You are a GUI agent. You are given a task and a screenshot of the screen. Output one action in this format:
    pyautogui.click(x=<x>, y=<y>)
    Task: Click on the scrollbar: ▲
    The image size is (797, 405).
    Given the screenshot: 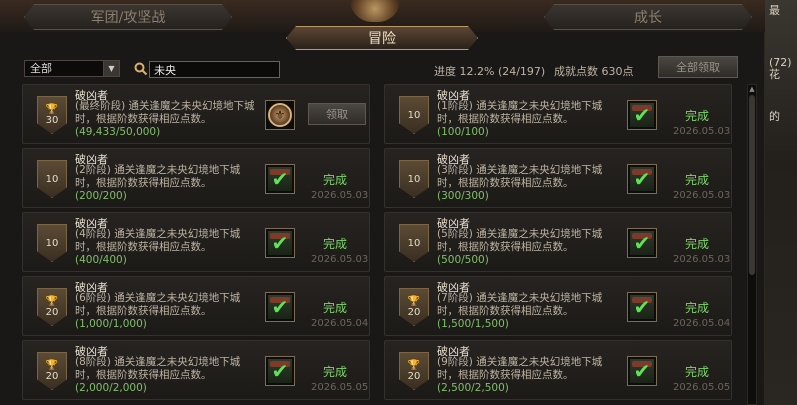 What is the action you would take?
    pyautogui.click(x=752, y=244)
    